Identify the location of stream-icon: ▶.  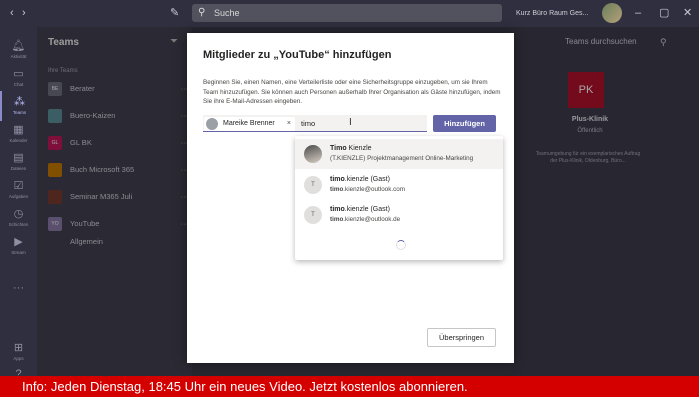
(18, 242).